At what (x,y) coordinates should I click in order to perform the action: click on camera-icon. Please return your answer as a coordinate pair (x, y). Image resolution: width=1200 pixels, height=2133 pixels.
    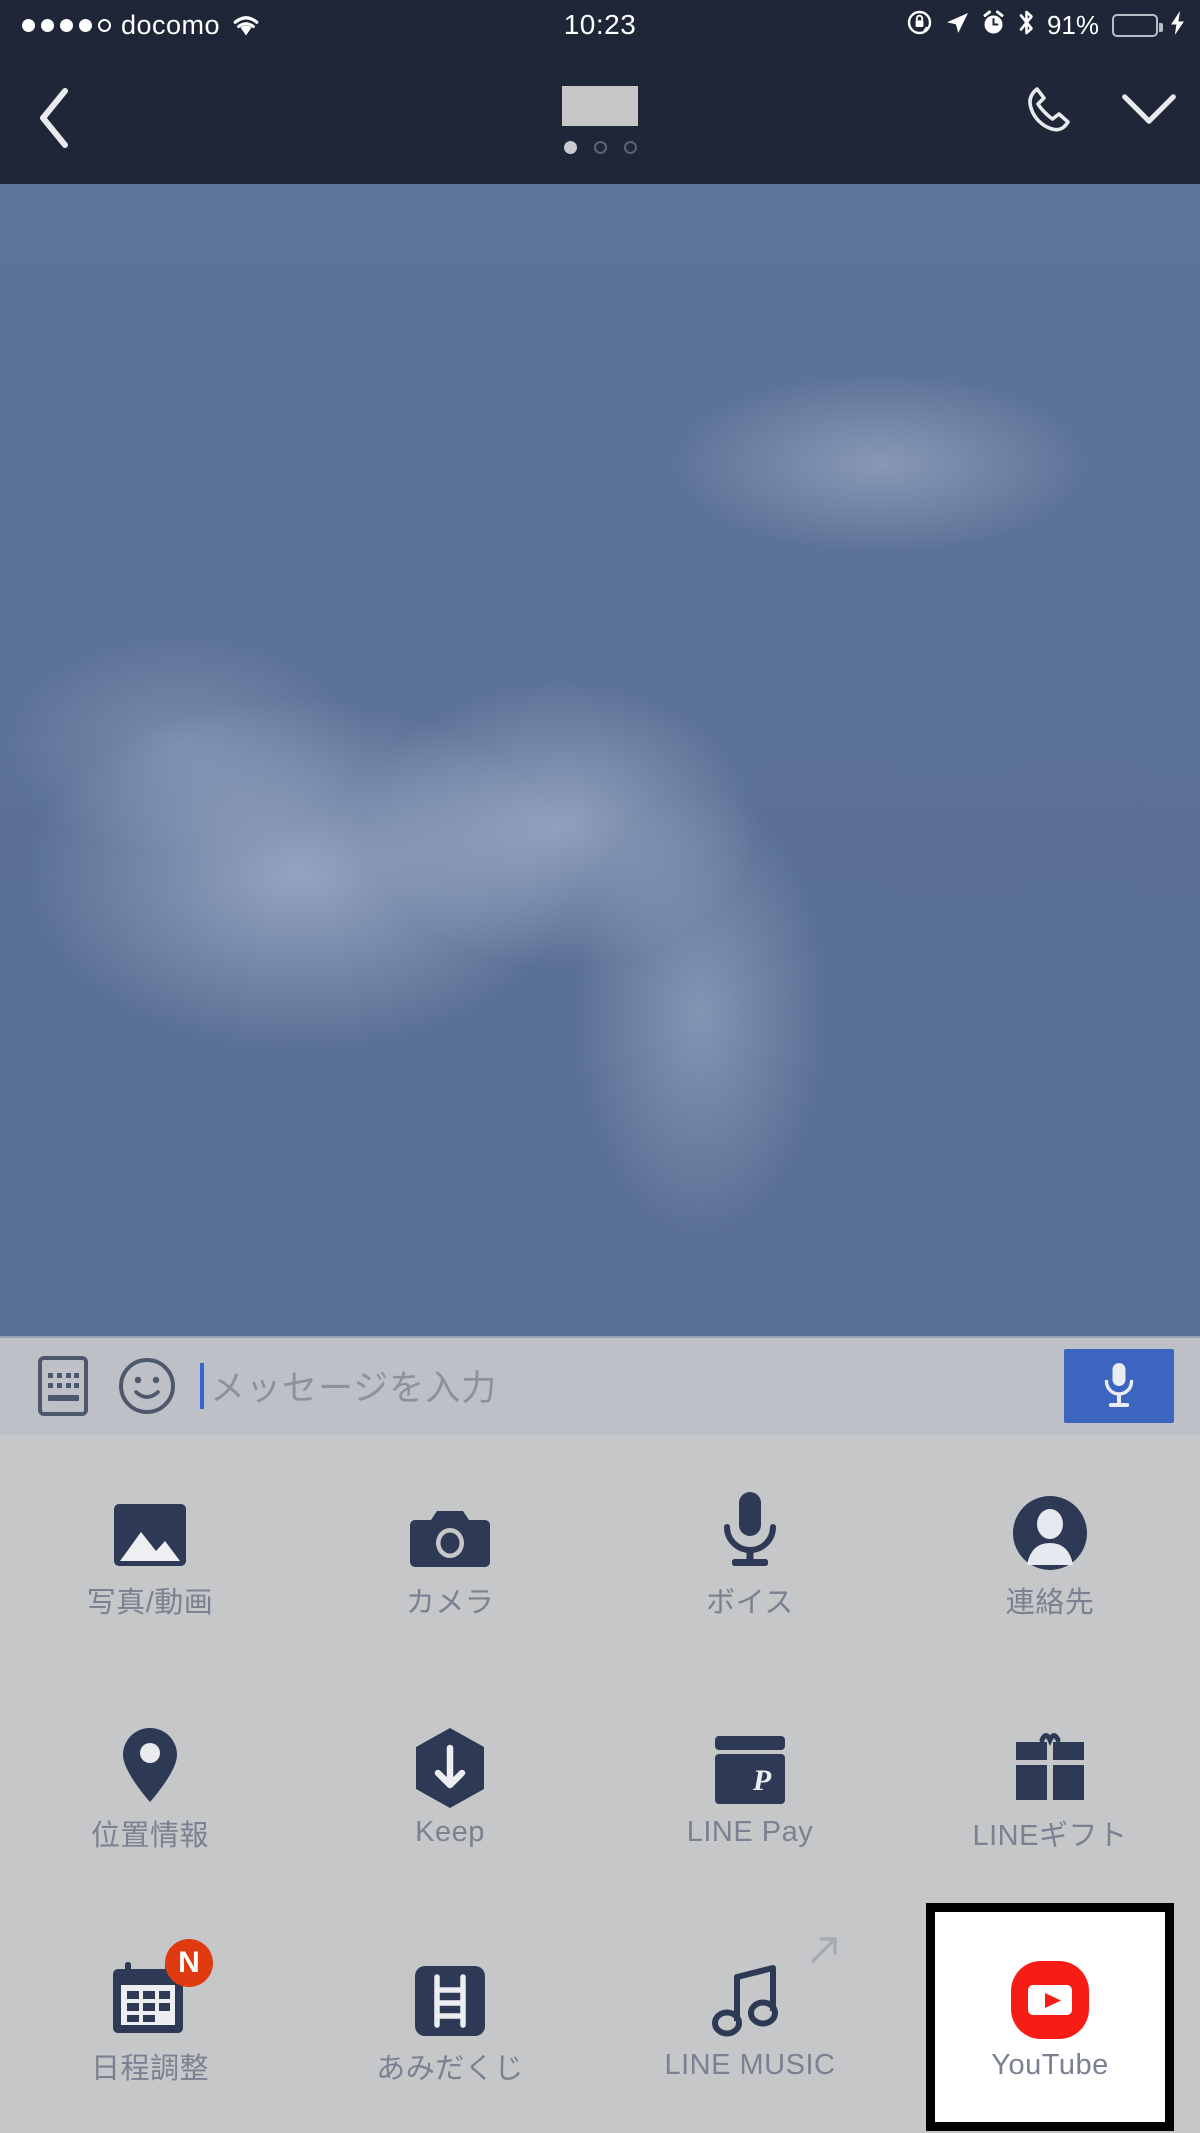
    Looking at the image, I should click on (450, 1527).